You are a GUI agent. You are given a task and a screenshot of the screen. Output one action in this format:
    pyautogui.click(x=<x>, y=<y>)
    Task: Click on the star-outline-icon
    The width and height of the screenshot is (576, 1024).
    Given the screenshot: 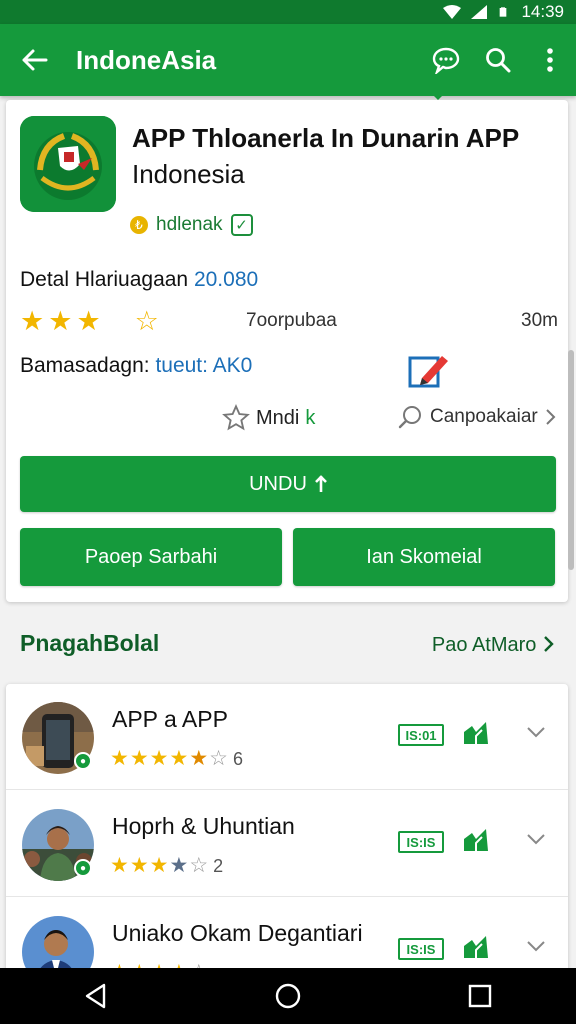 What is the action you would take?
    pyautogui.click(x=236, y=417)
    